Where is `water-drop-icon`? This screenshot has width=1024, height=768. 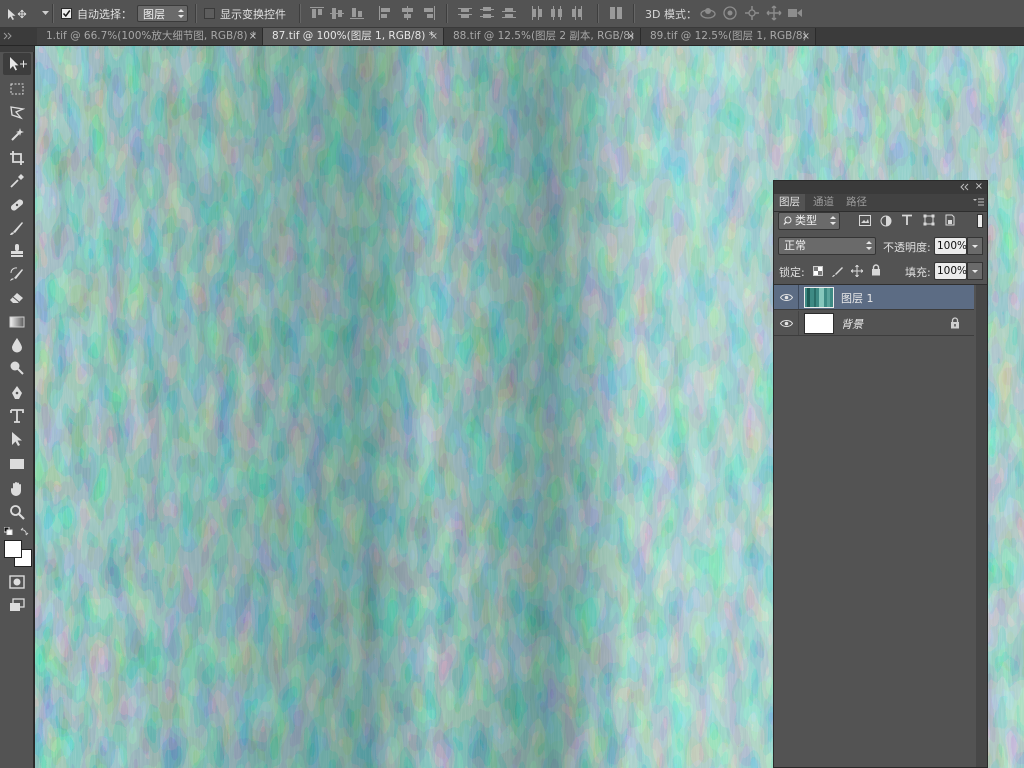 water-drop-icon is located at coordinates (17, 345).